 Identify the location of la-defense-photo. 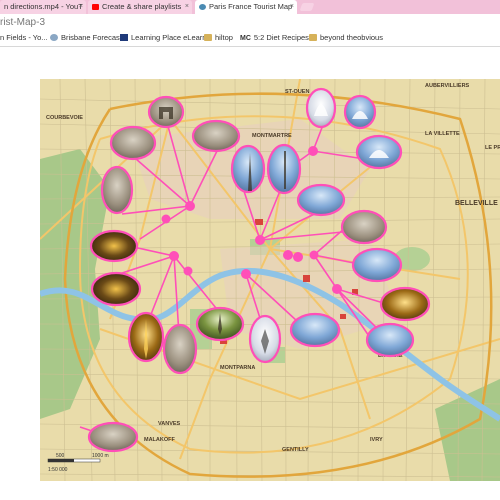
(216, 136).